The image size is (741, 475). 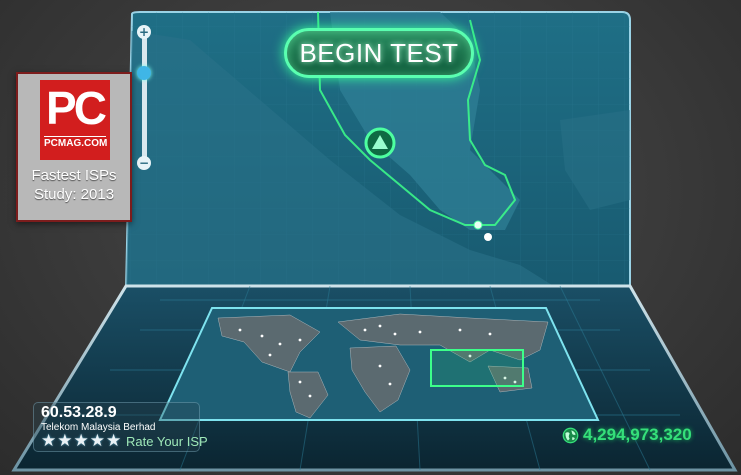 What do you see at coordinates (76, 142) in the screenshot?
I see `pcmag-site-text: PCMAG.COM` at bounding box center [76, 142].